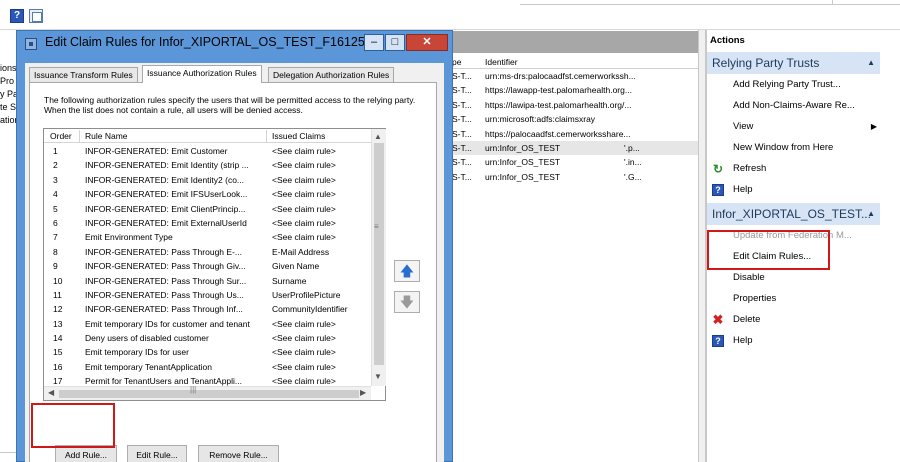 The width and height of the screenshot is (900, 462). I want to click on move-down-button: 🡇, so click(407, 302).